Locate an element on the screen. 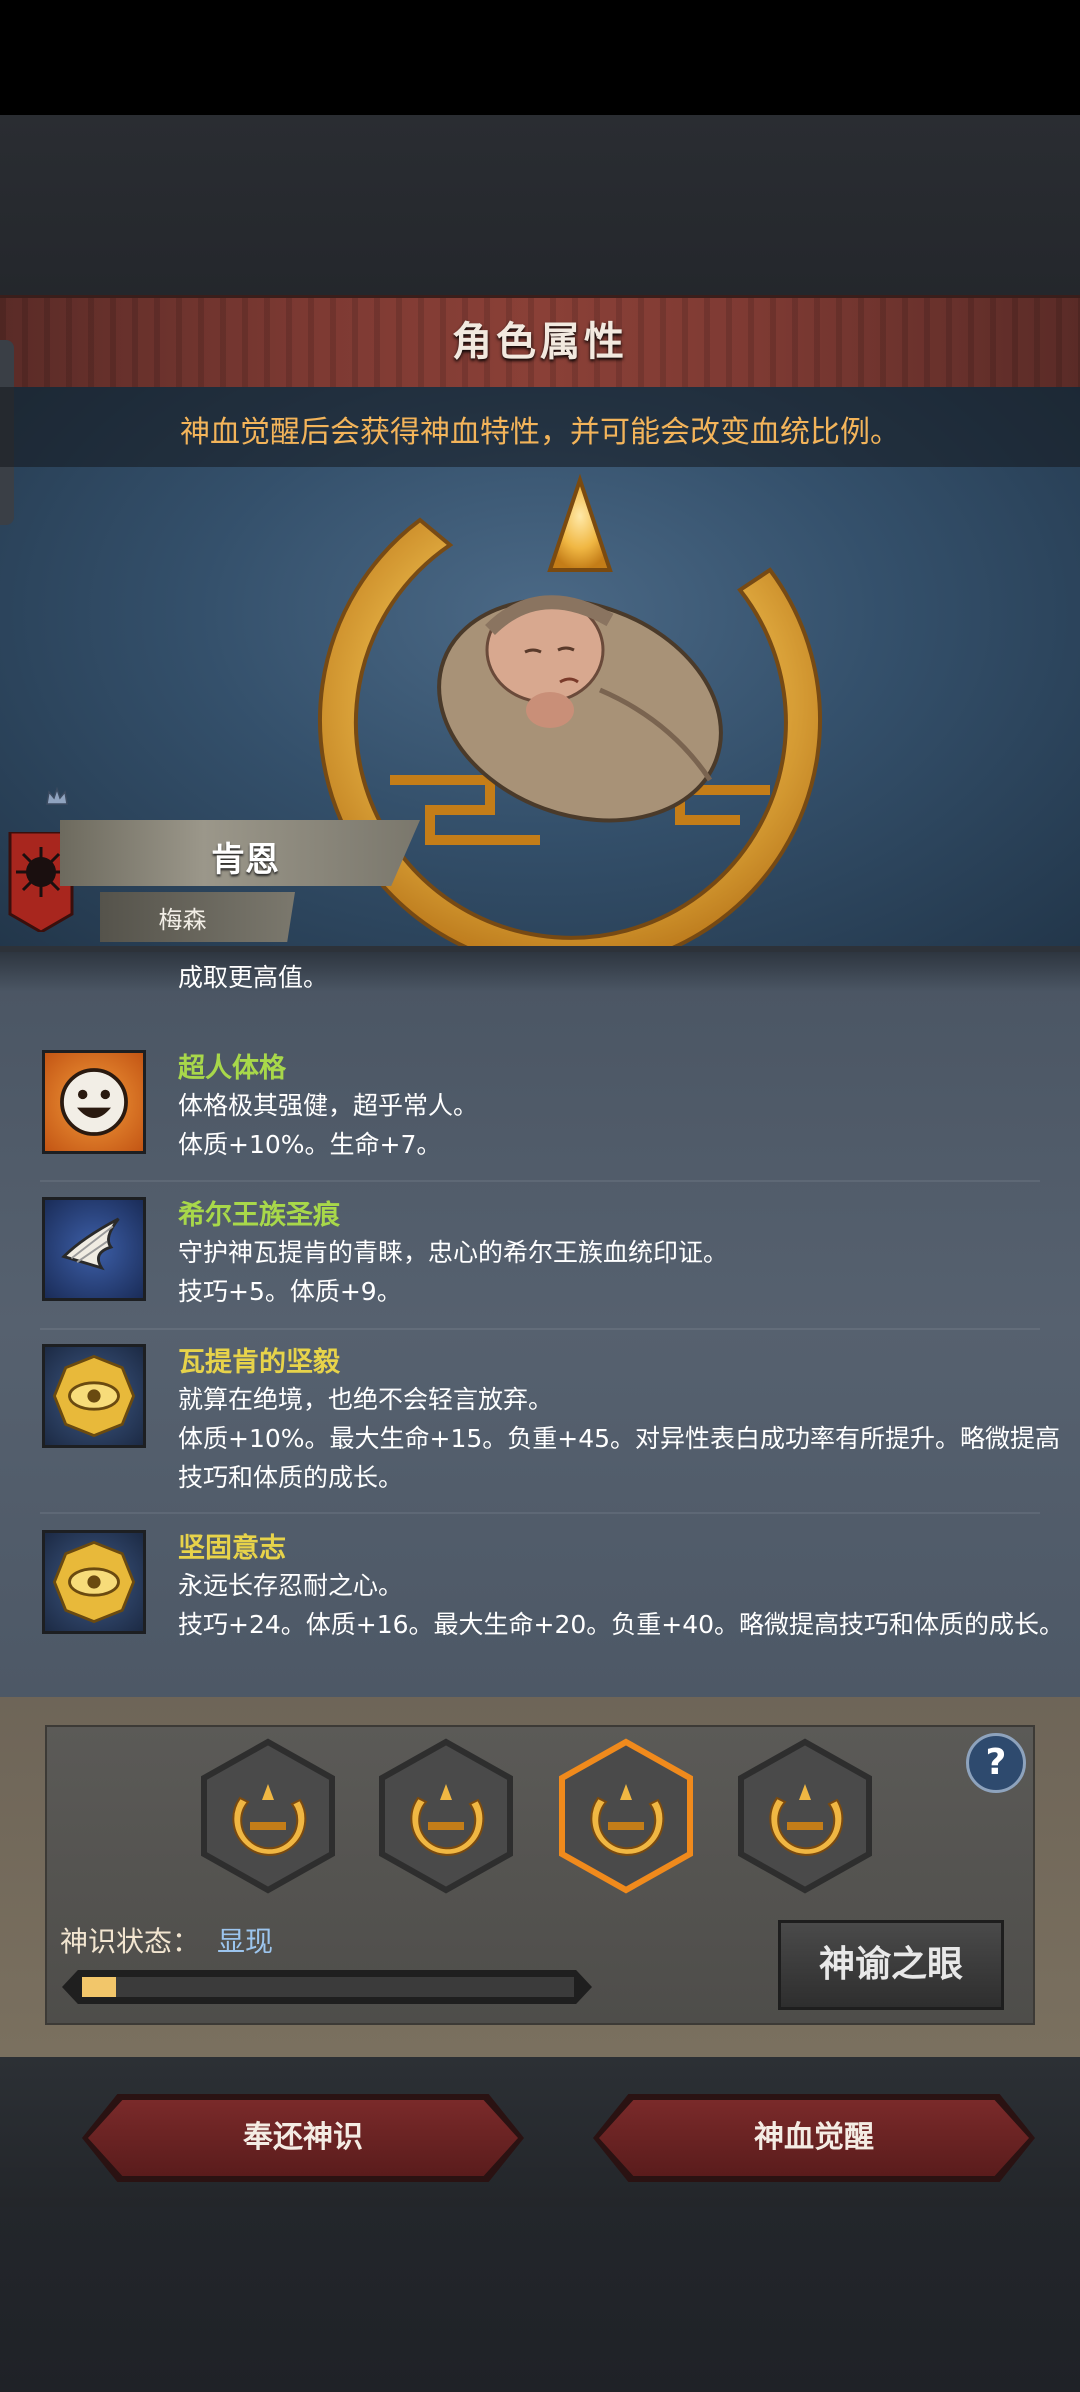  crown-icon is located at coordinates (57, 795).